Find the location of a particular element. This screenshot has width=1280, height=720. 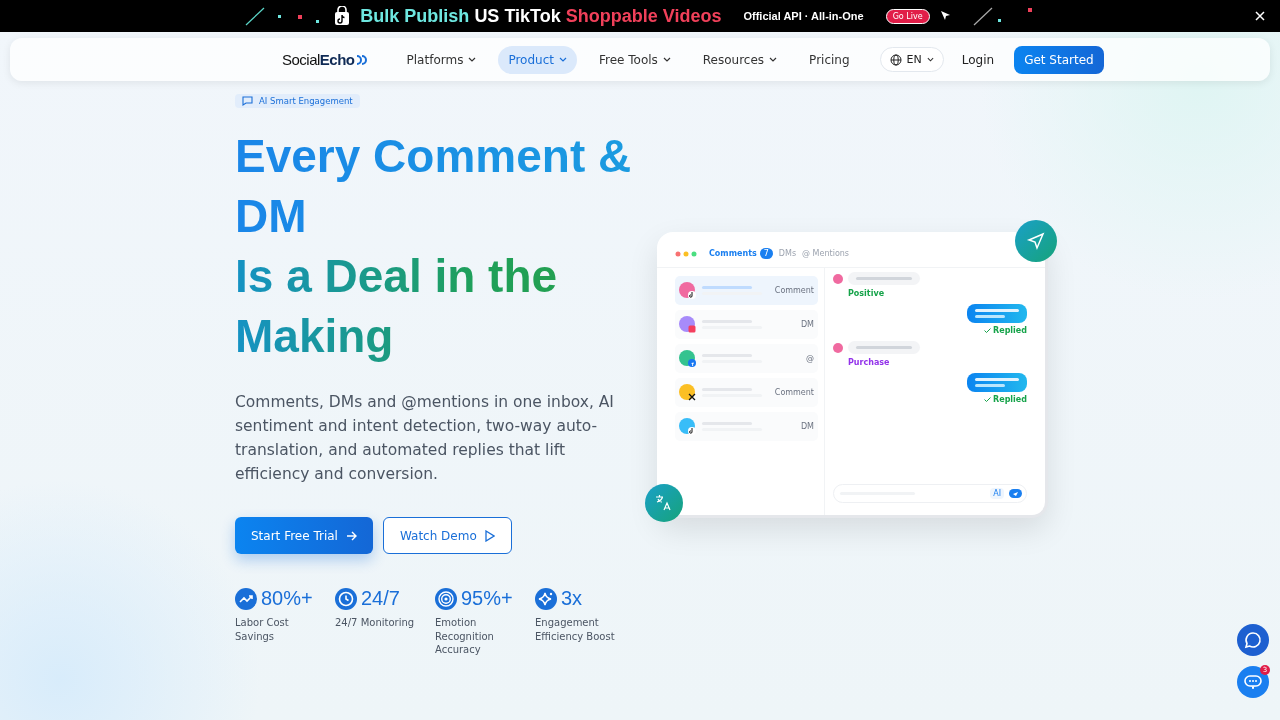

sentiment-label: Positive is located at coordinates (866, 293).